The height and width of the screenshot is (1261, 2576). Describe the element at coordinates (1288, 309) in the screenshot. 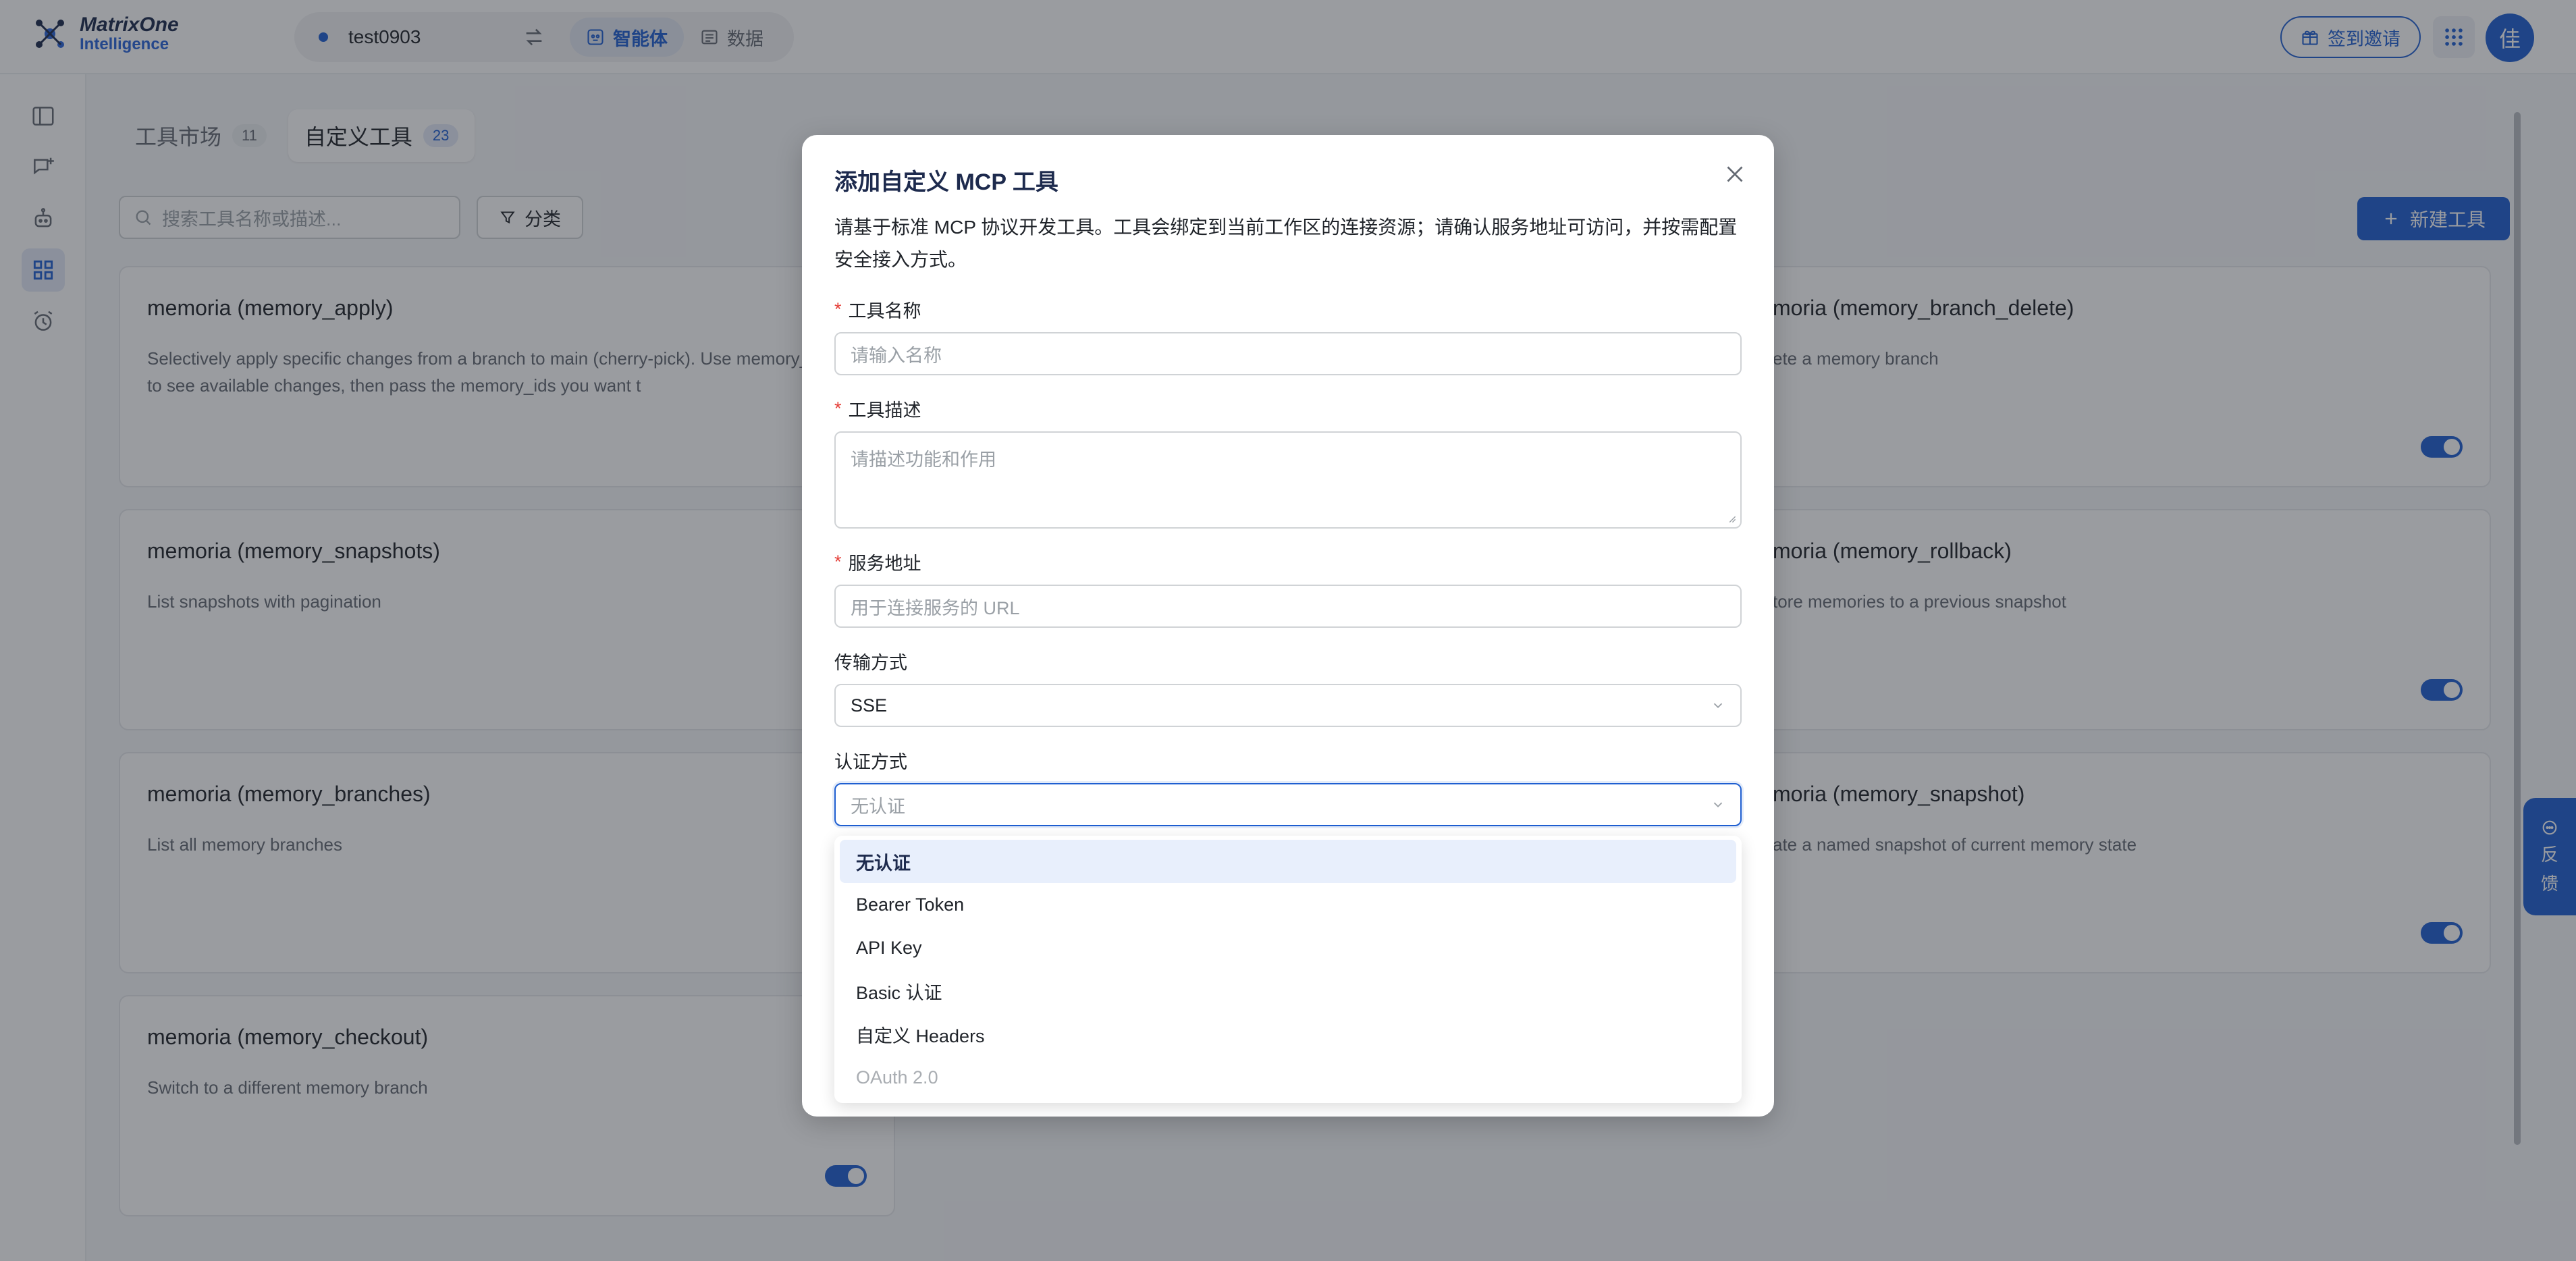

I see `tool-name-label: * 工具名称` at that location.